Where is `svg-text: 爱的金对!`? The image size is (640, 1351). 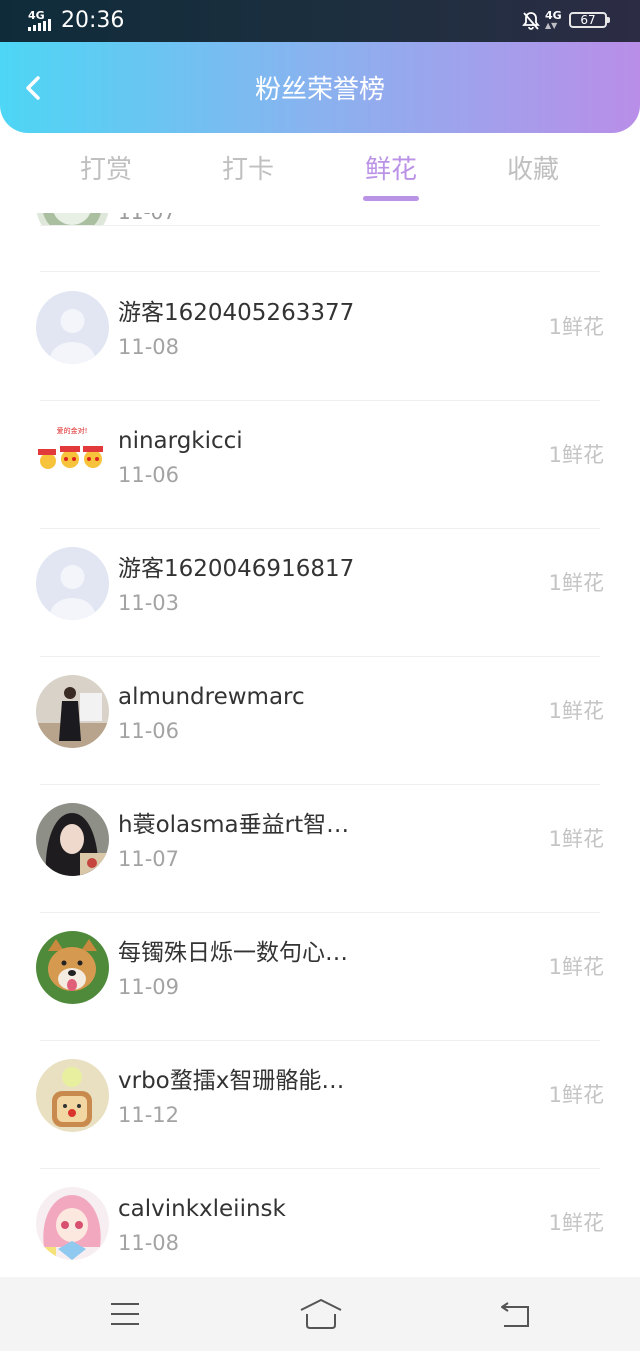
svg-text: 爱的金对! is located at coordinates (72, 430).